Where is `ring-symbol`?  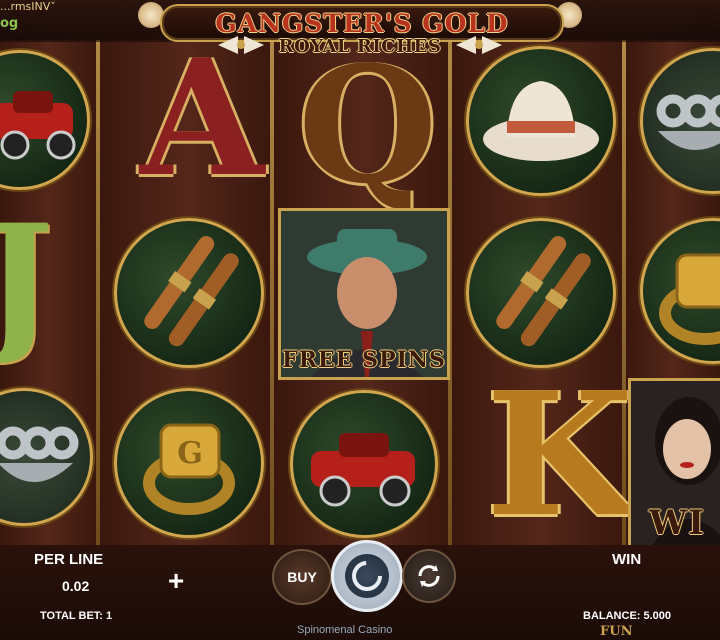 ring-symbol is located at coordinates (680, 291).